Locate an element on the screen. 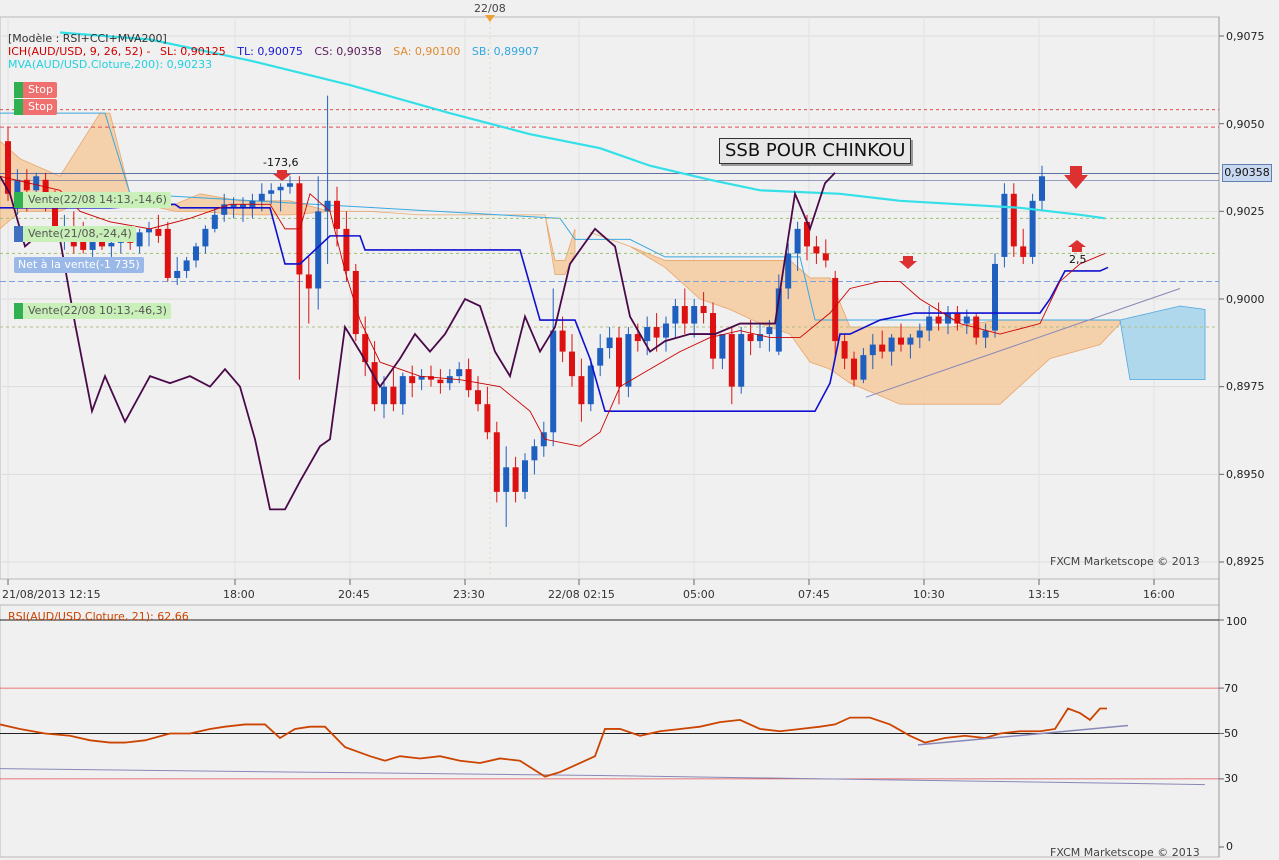 This screenshot has height=860, width=1279. rsi-tick-label: 100 is located at coordinates (1236, 621).